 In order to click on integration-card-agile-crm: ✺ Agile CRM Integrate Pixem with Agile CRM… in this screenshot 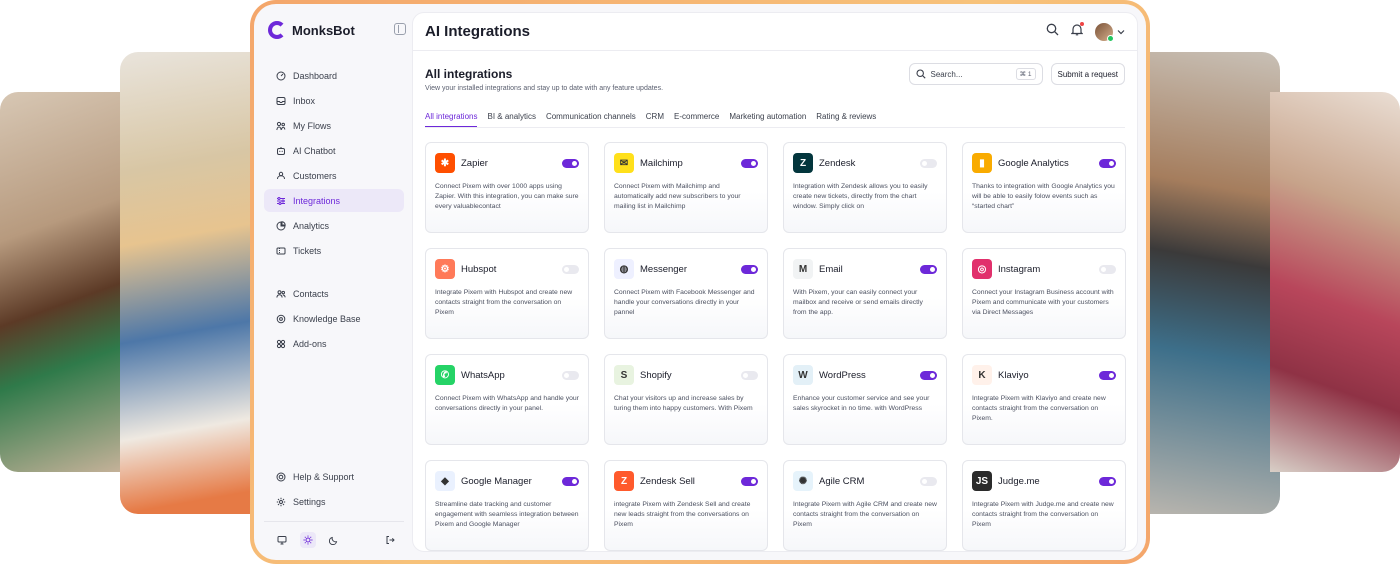, I will do `click(865, 505)`.